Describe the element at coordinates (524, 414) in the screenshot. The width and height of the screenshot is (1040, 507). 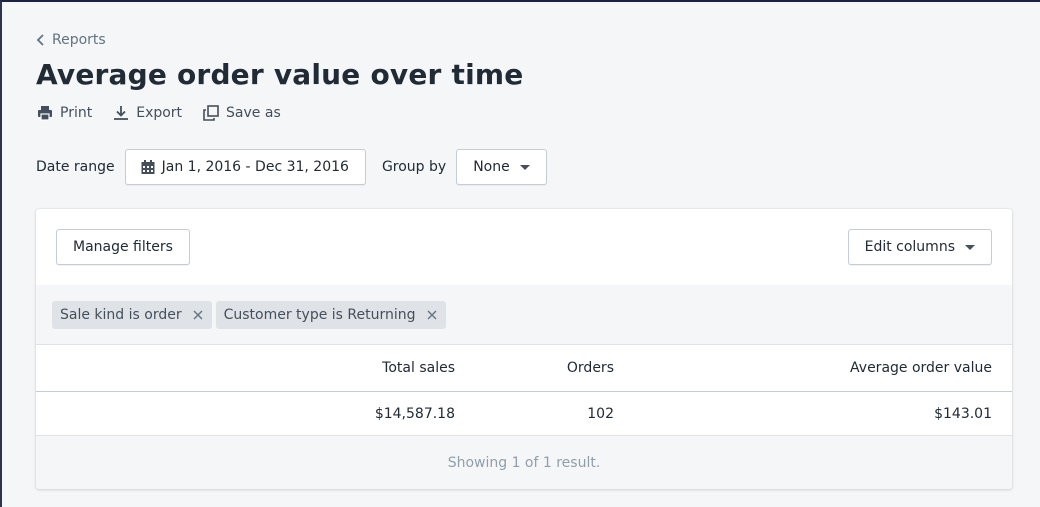
I see `table-row: $14,587.18 102 $143.01` at that location.